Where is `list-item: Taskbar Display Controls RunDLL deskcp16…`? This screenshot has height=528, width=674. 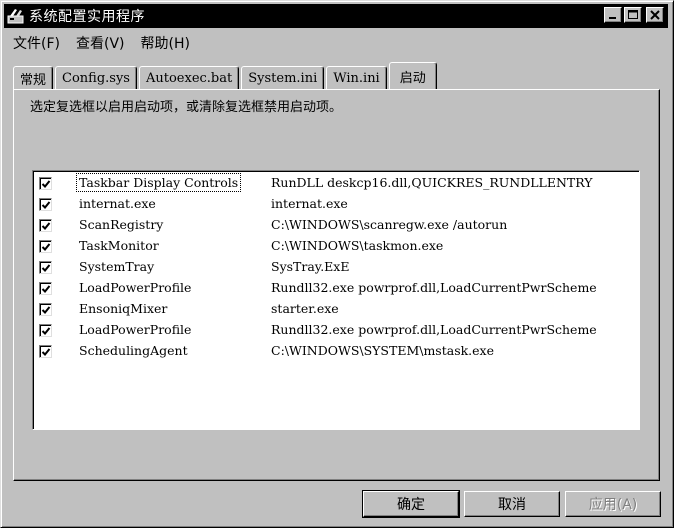 list-item: Taskbar Display Controls RunDLL deskcp16… is located at coordinates (316, 183).